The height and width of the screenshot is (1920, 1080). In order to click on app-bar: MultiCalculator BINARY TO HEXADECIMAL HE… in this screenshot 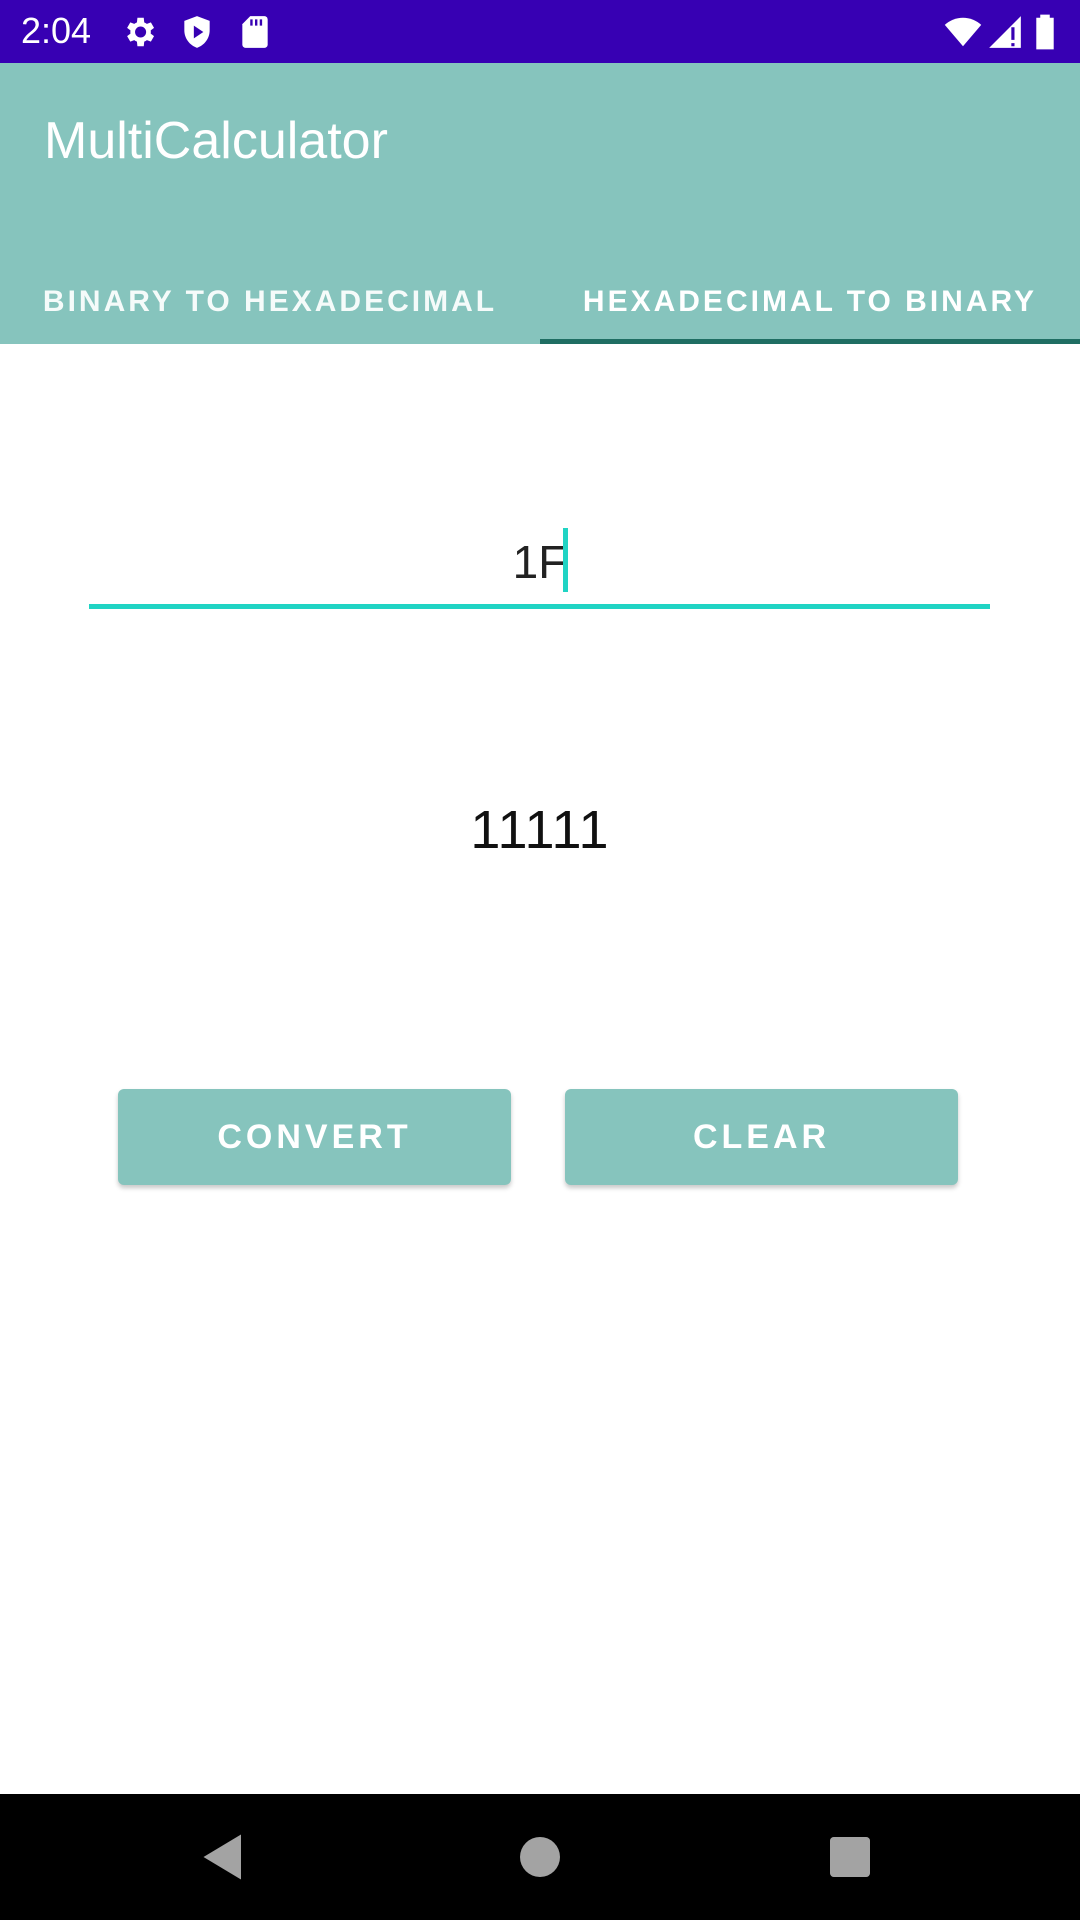, I will do `click(540, 203)`.